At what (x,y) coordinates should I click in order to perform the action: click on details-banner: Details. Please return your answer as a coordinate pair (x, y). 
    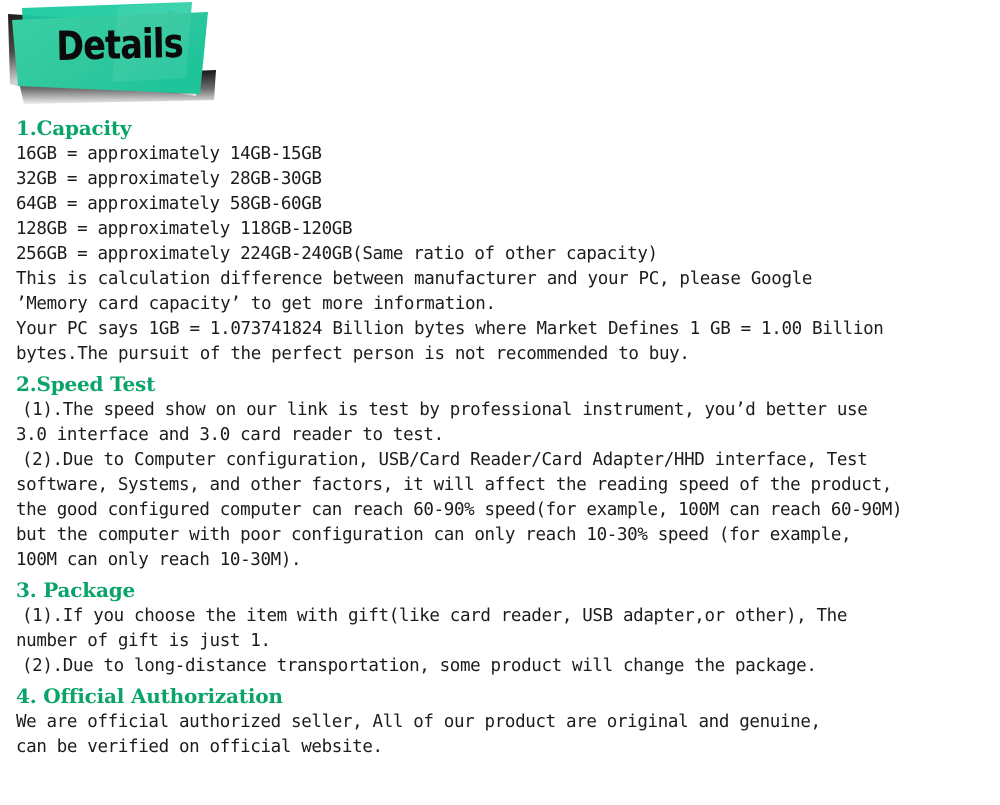
    Looking at the image, I should click on (130, 55).